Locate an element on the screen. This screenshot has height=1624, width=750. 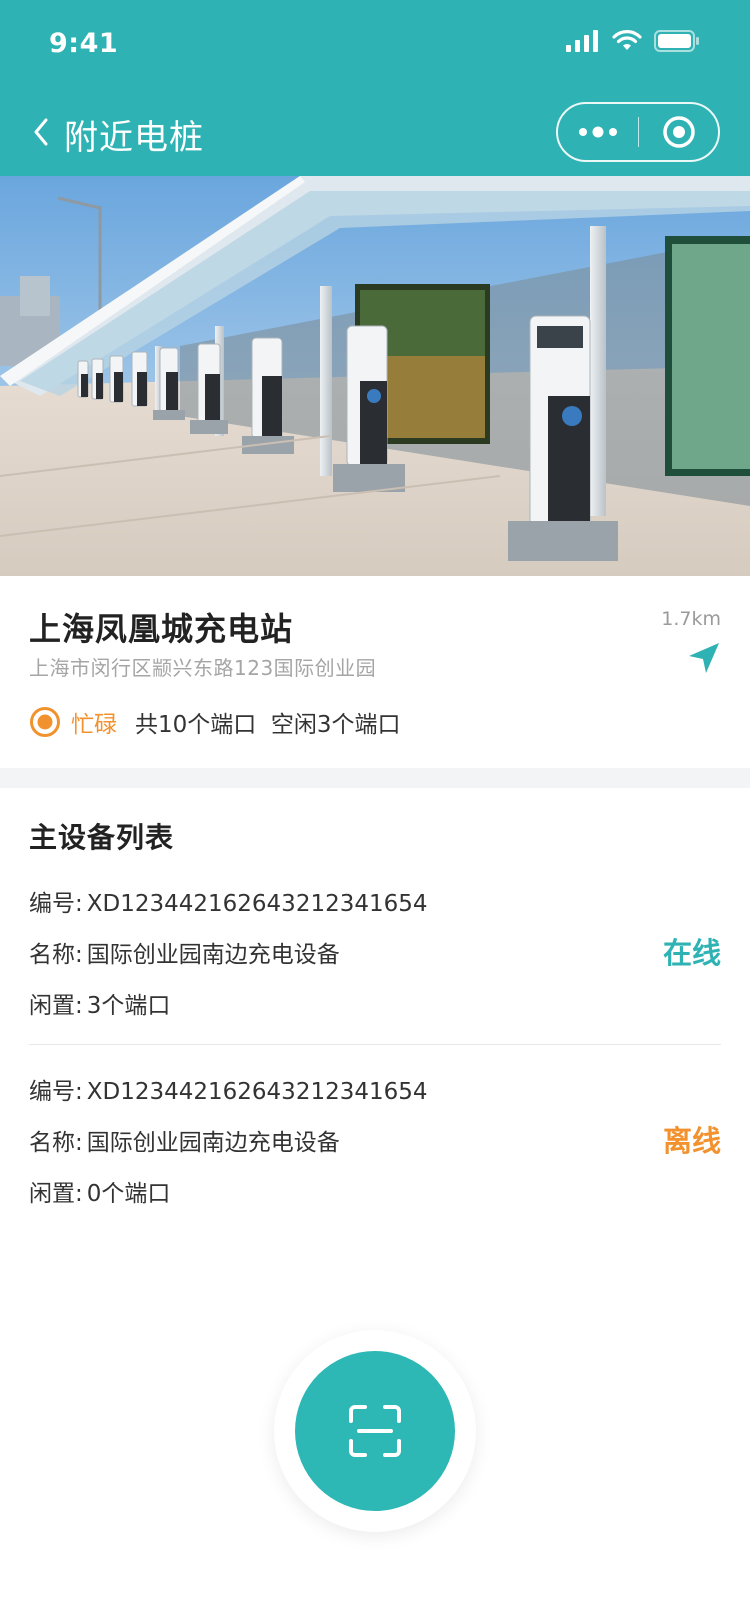
target-circle-icon is located at coordinates (678, 132).